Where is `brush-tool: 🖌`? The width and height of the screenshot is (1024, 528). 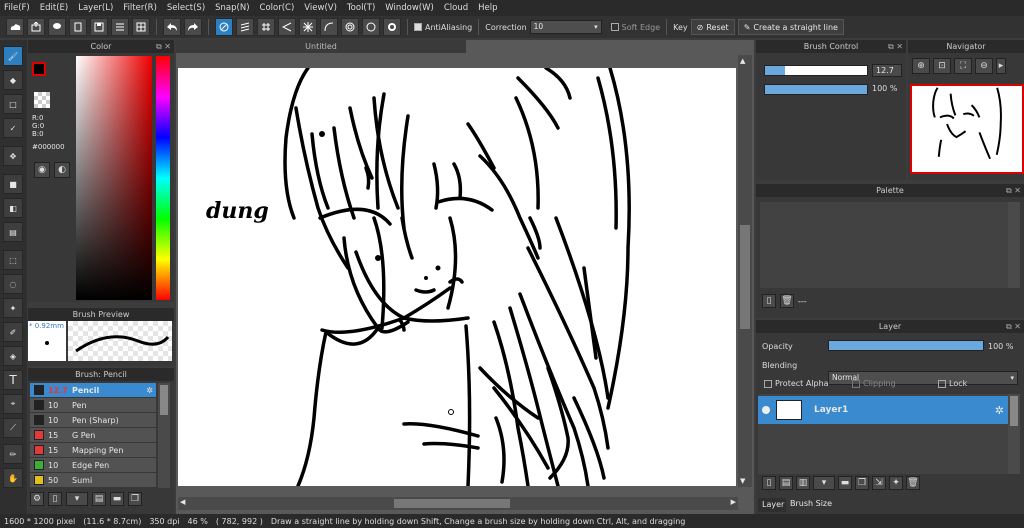
brush-tool: 🖌 is located at coordinates (13, 56).